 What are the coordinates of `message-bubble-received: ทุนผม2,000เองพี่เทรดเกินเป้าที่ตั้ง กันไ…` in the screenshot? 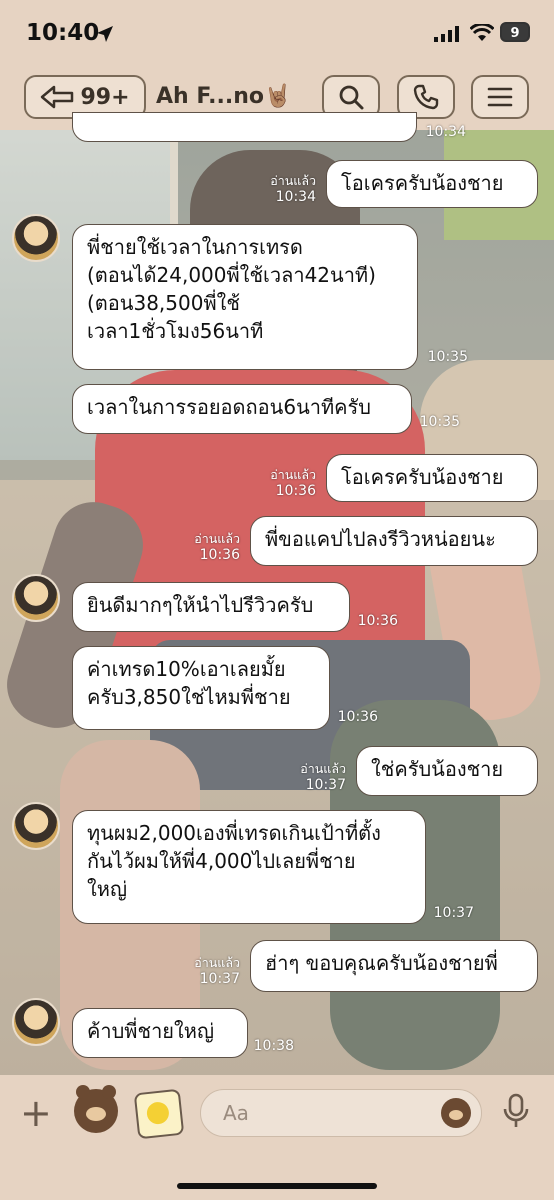 It's located at (249, 867).